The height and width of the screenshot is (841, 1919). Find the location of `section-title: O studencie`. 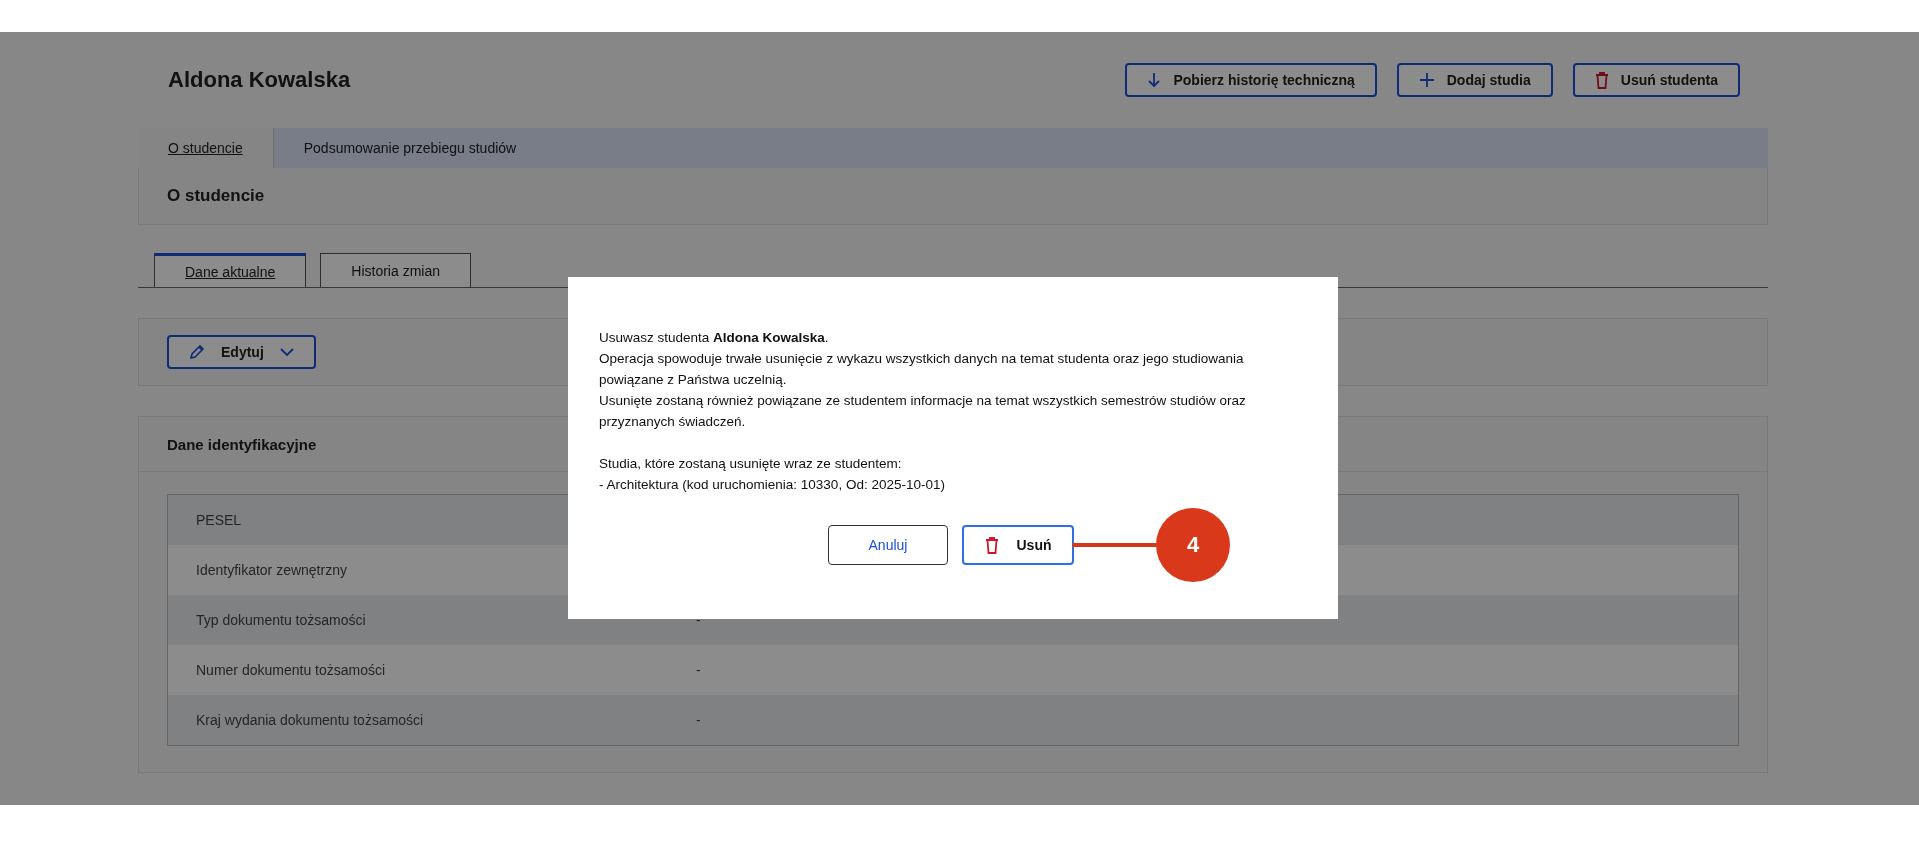

section-title: O studencie is located at coordinates (216, 196).